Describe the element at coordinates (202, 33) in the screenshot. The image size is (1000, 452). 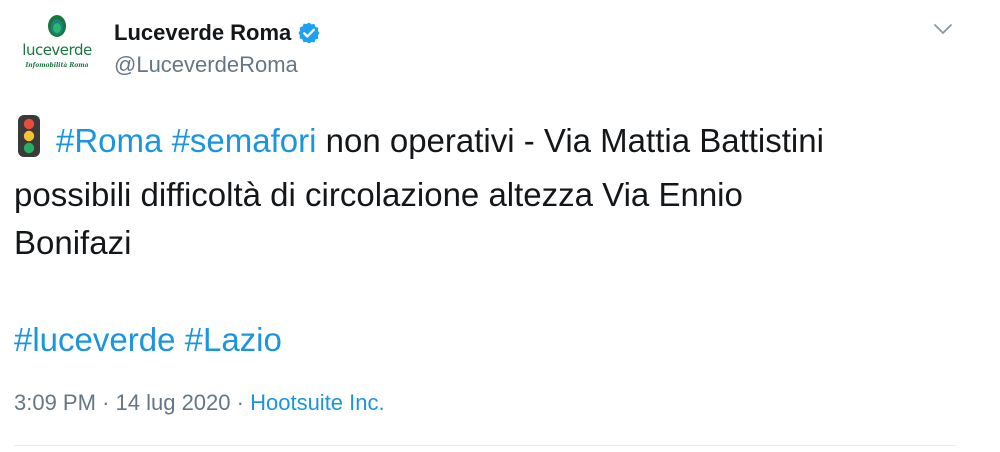
I see `display-name: Luceverde Roma` at that location.